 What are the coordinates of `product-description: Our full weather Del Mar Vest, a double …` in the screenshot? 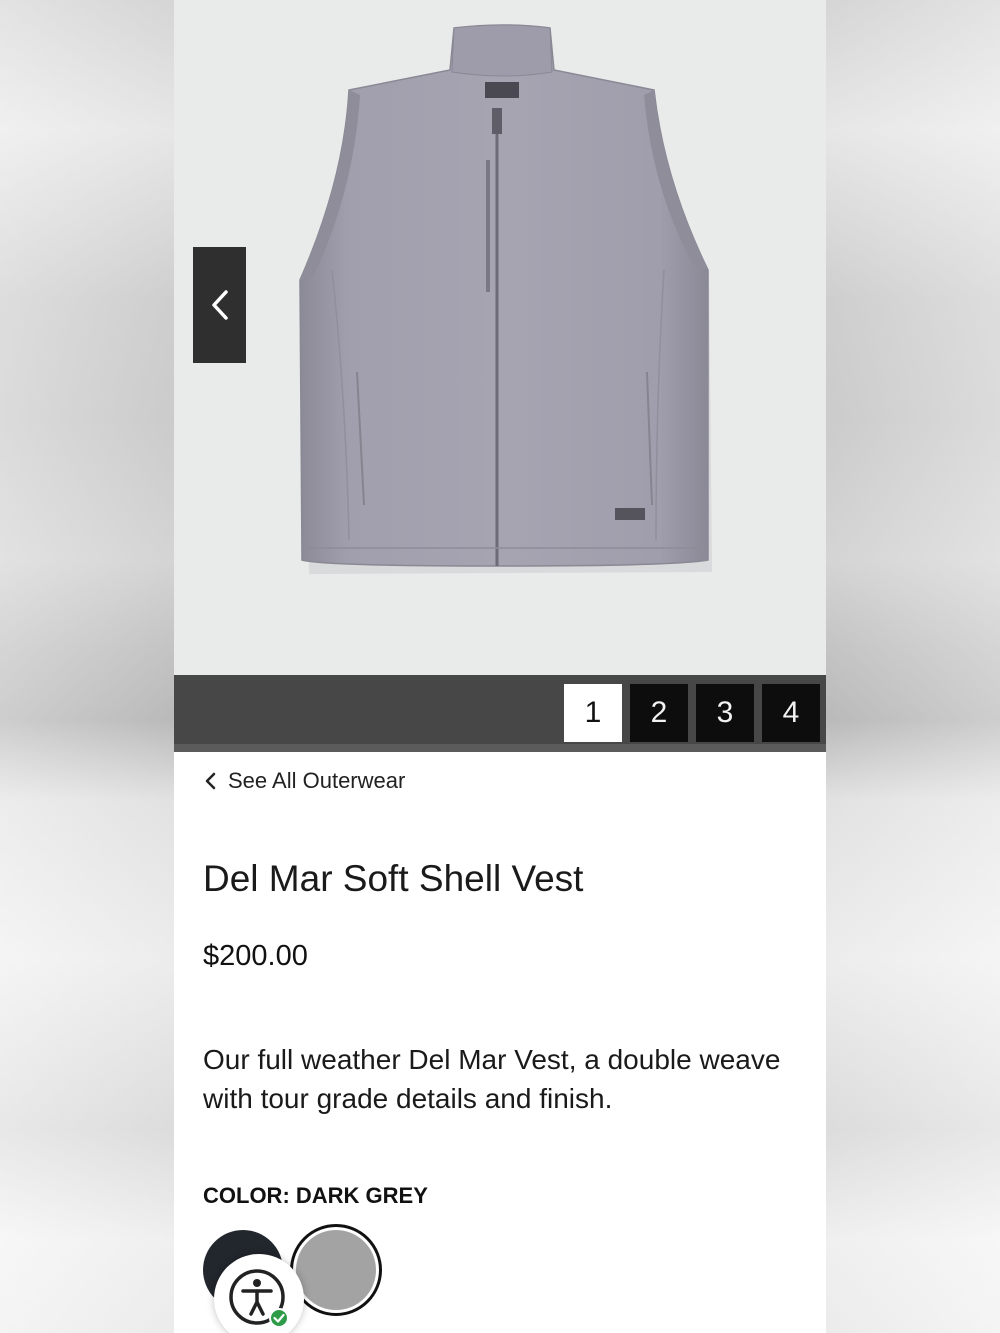 It's located at (492, 1079).